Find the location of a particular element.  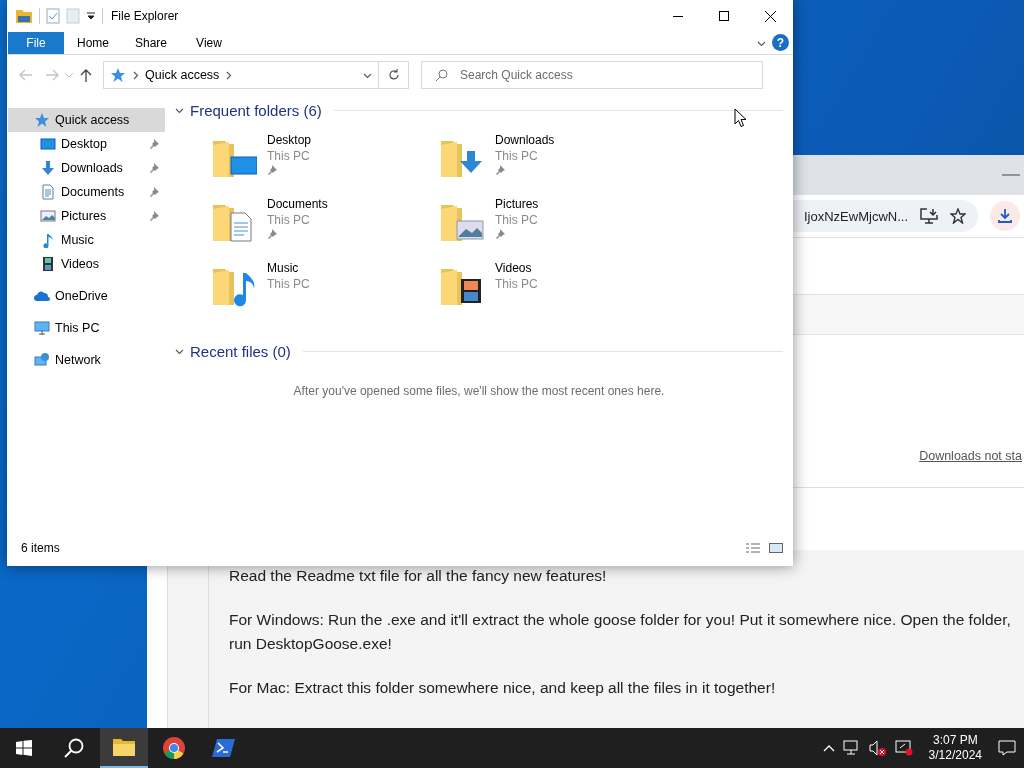

ribbon-tab: Home is located at coordinates (93, 43).